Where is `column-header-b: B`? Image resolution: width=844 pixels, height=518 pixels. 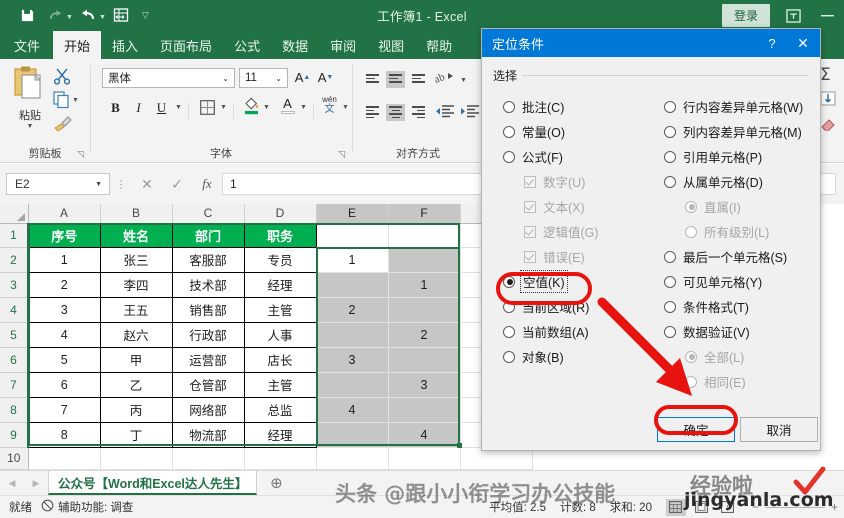
column-header-b: B is located at coordinates (136, 214).